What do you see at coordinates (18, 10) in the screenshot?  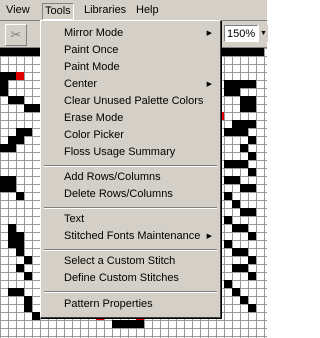 I see `menu-view: View` at bounding box center [18, 10].